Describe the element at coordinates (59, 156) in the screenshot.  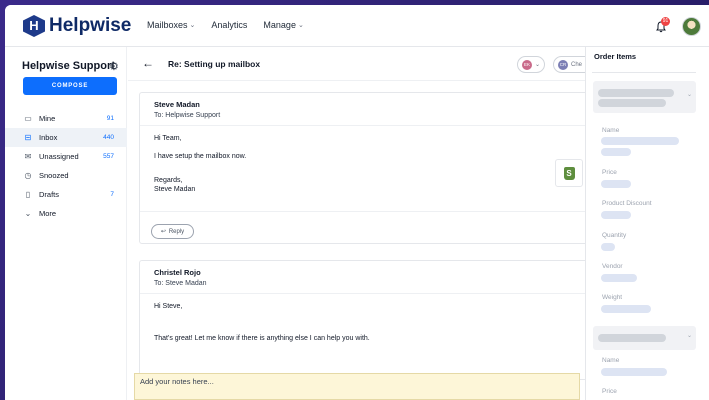
I see `sidebar-item-label: Unassigned` at that location.